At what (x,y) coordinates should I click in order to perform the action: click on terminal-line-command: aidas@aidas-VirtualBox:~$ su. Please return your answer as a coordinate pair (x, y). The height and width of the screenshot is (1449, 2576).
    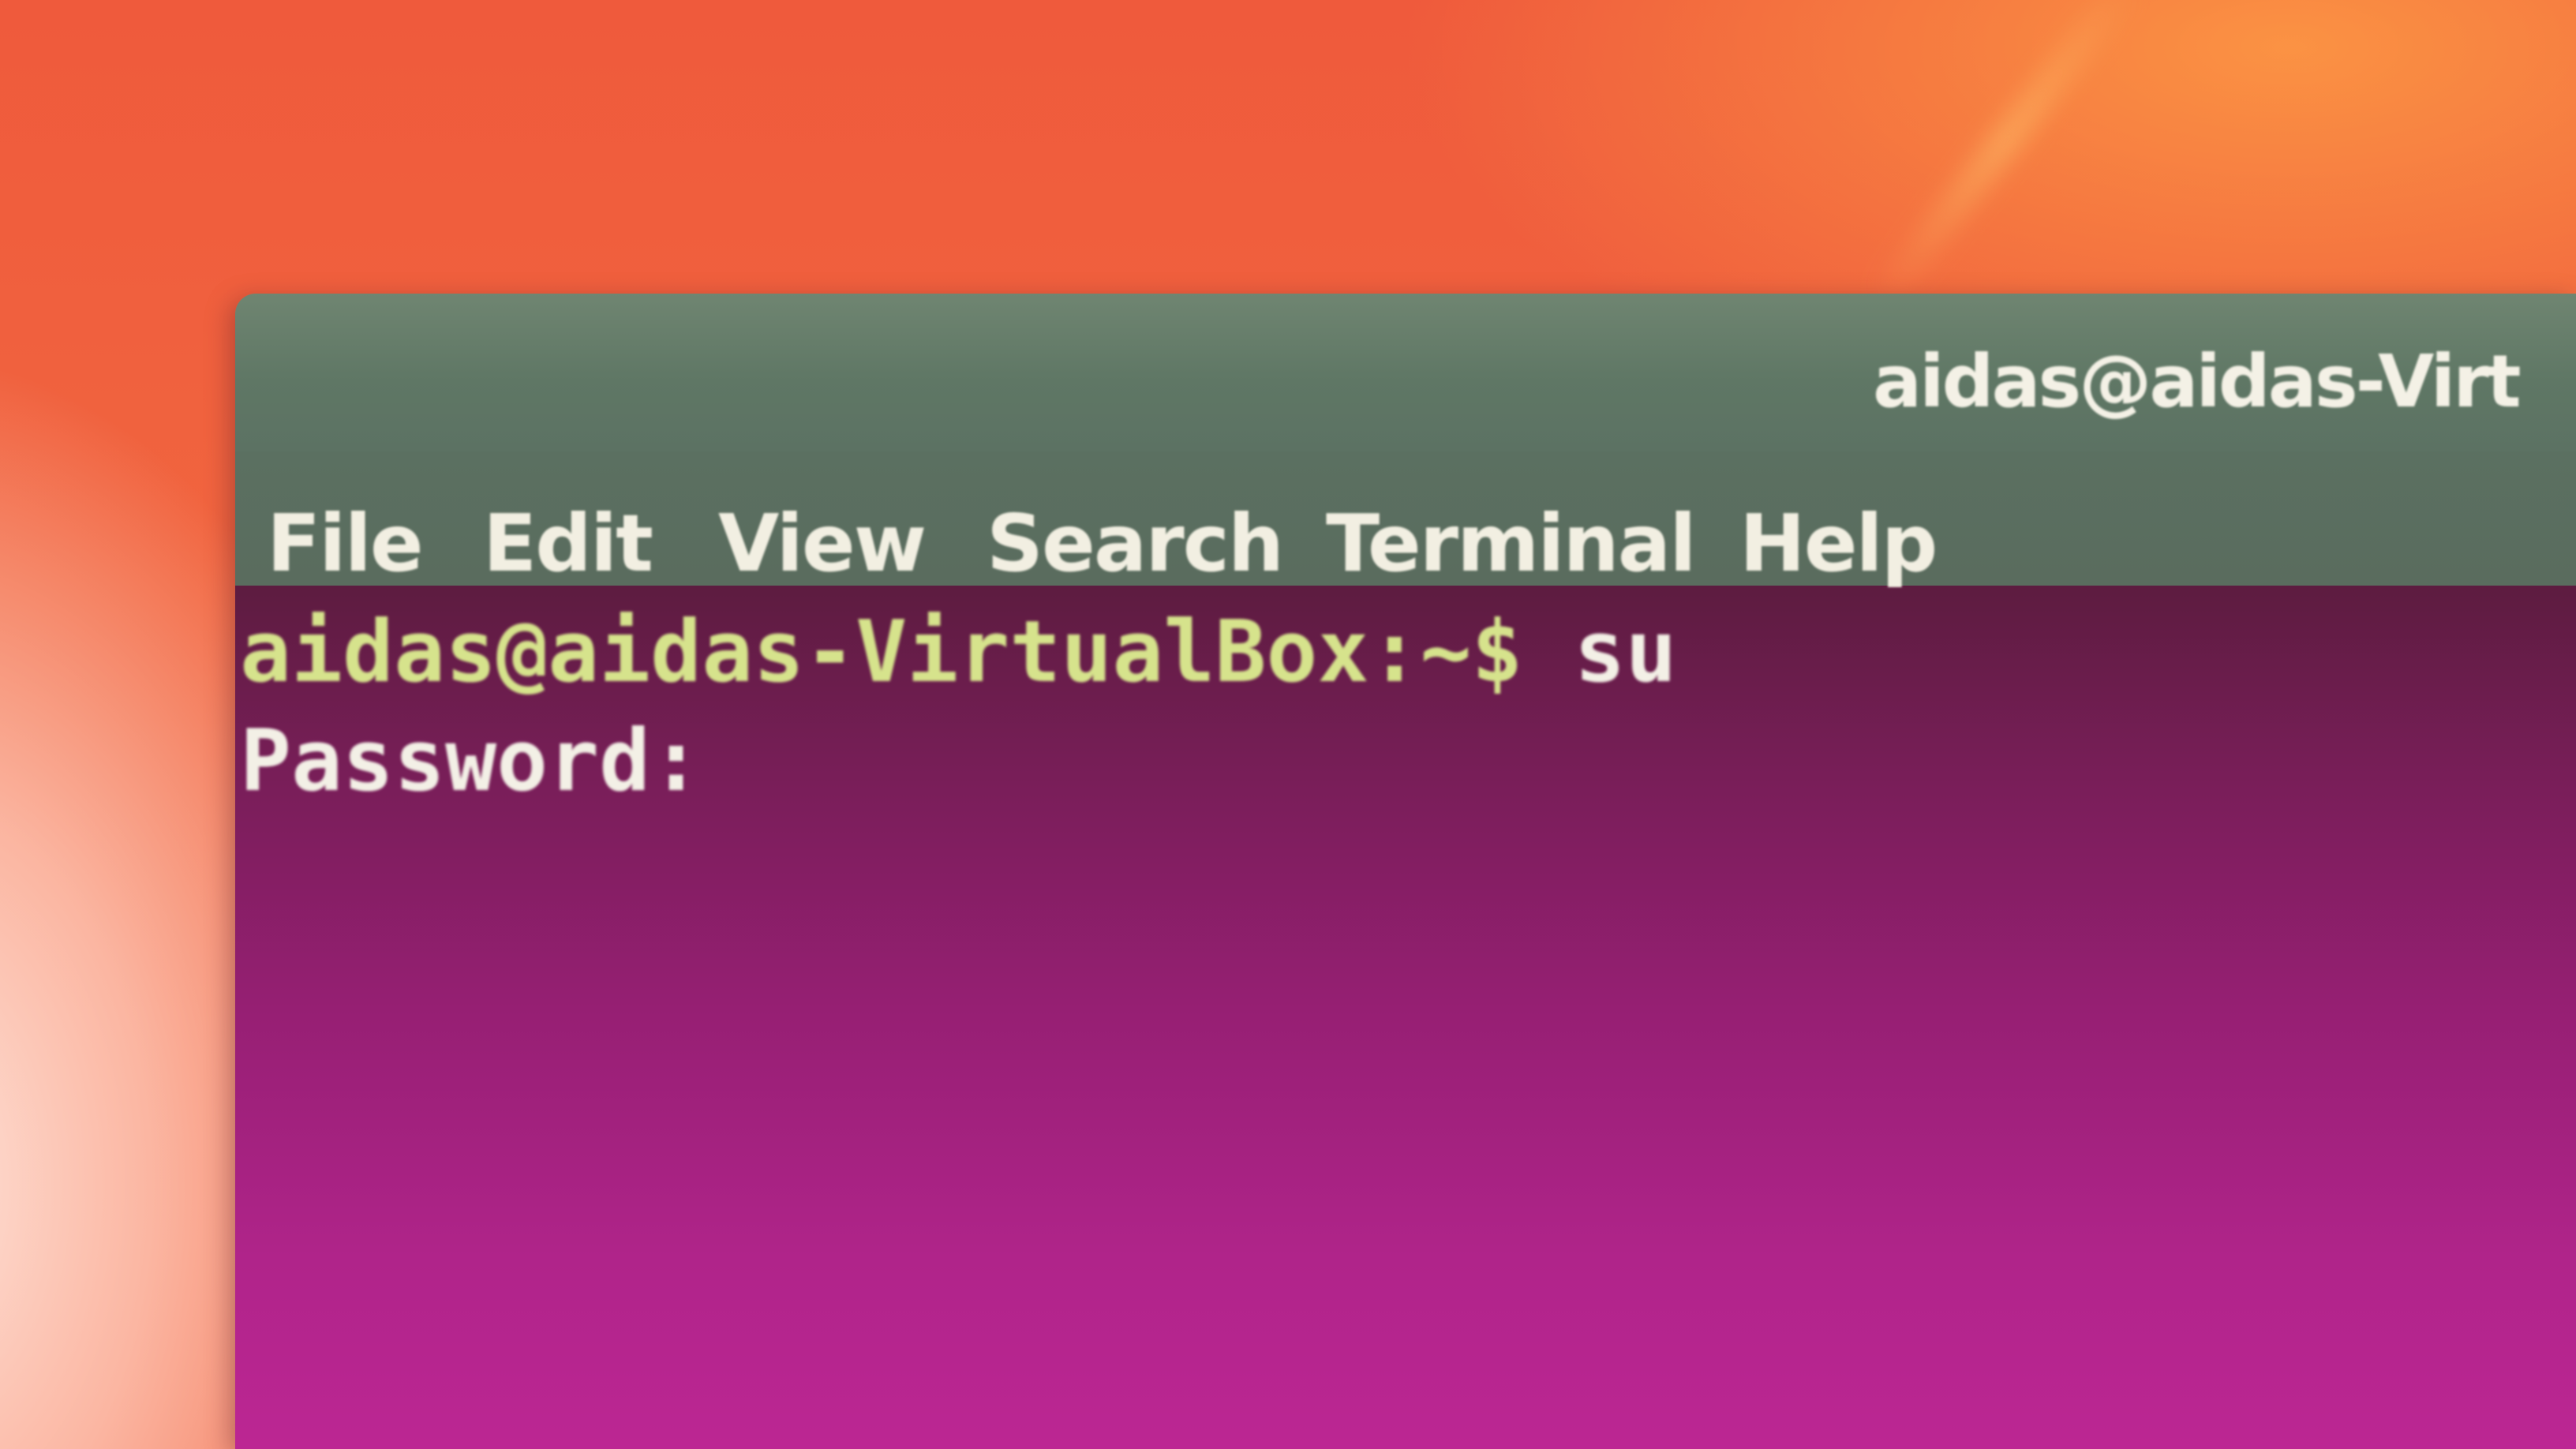
    Looking at the image, I should click on (958, 652).